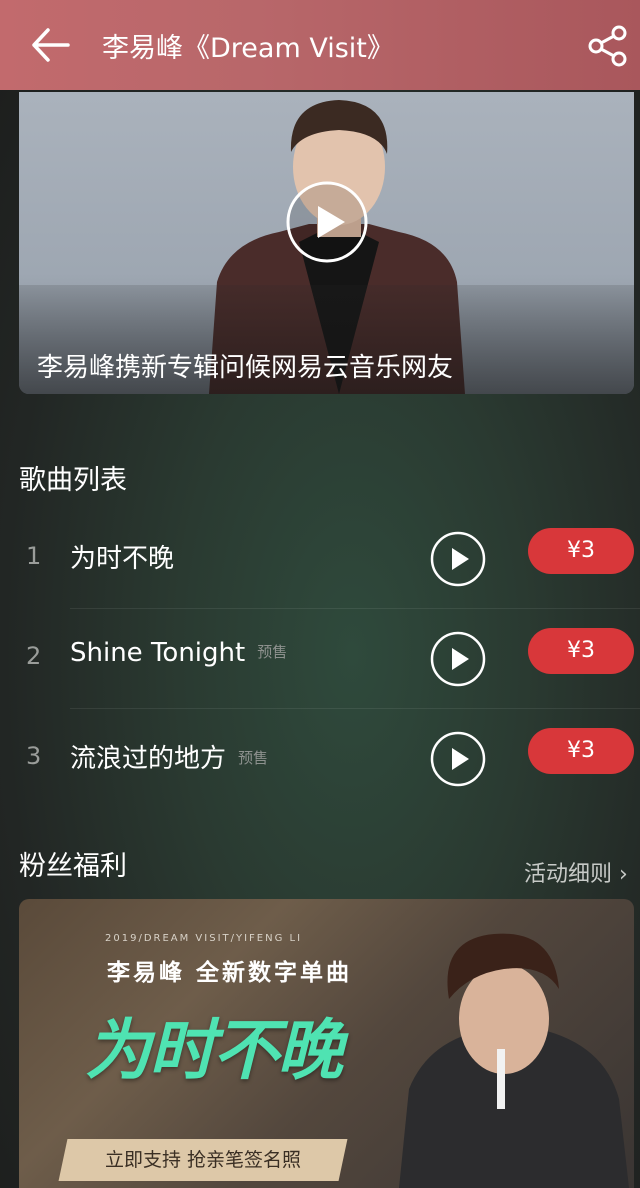 This screenshot has height=1188, width=640. I want to click on song-row: 3 流浪过的地方 预售 ¥3, so click(320, 760).